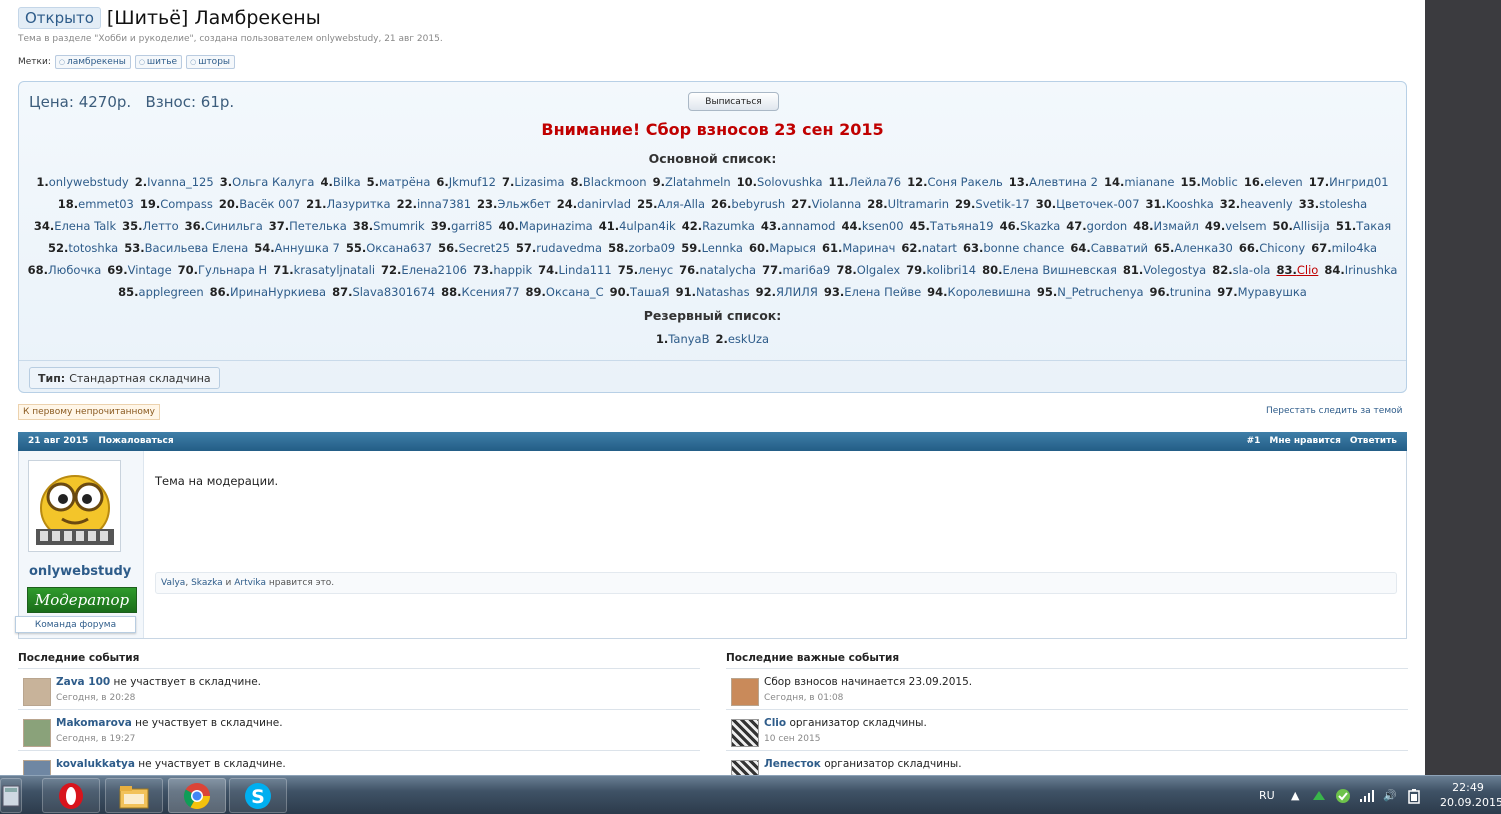 The image size is (1501, 814). Describe the element at coordinates (174, 182) in the screenshot. I see `member-link: 2.Ivanna_125` at that location.